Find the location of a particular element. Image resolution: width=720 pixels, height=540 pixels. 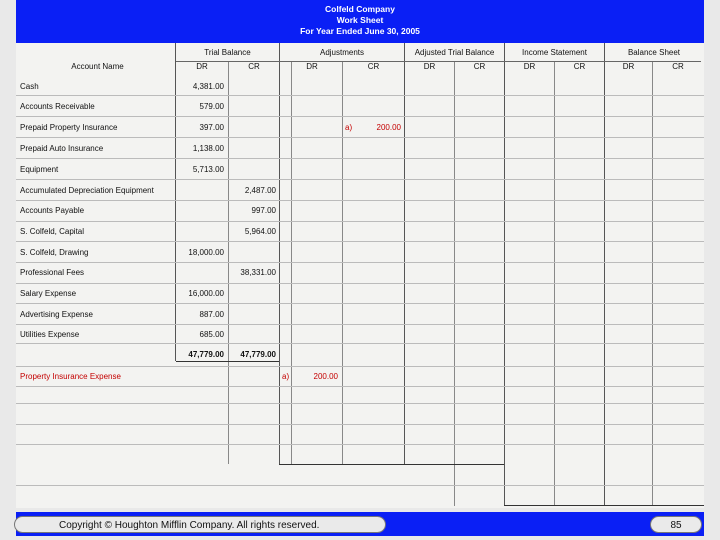

tb-dr-value: 887.00 is located at coordinates (211, 314).